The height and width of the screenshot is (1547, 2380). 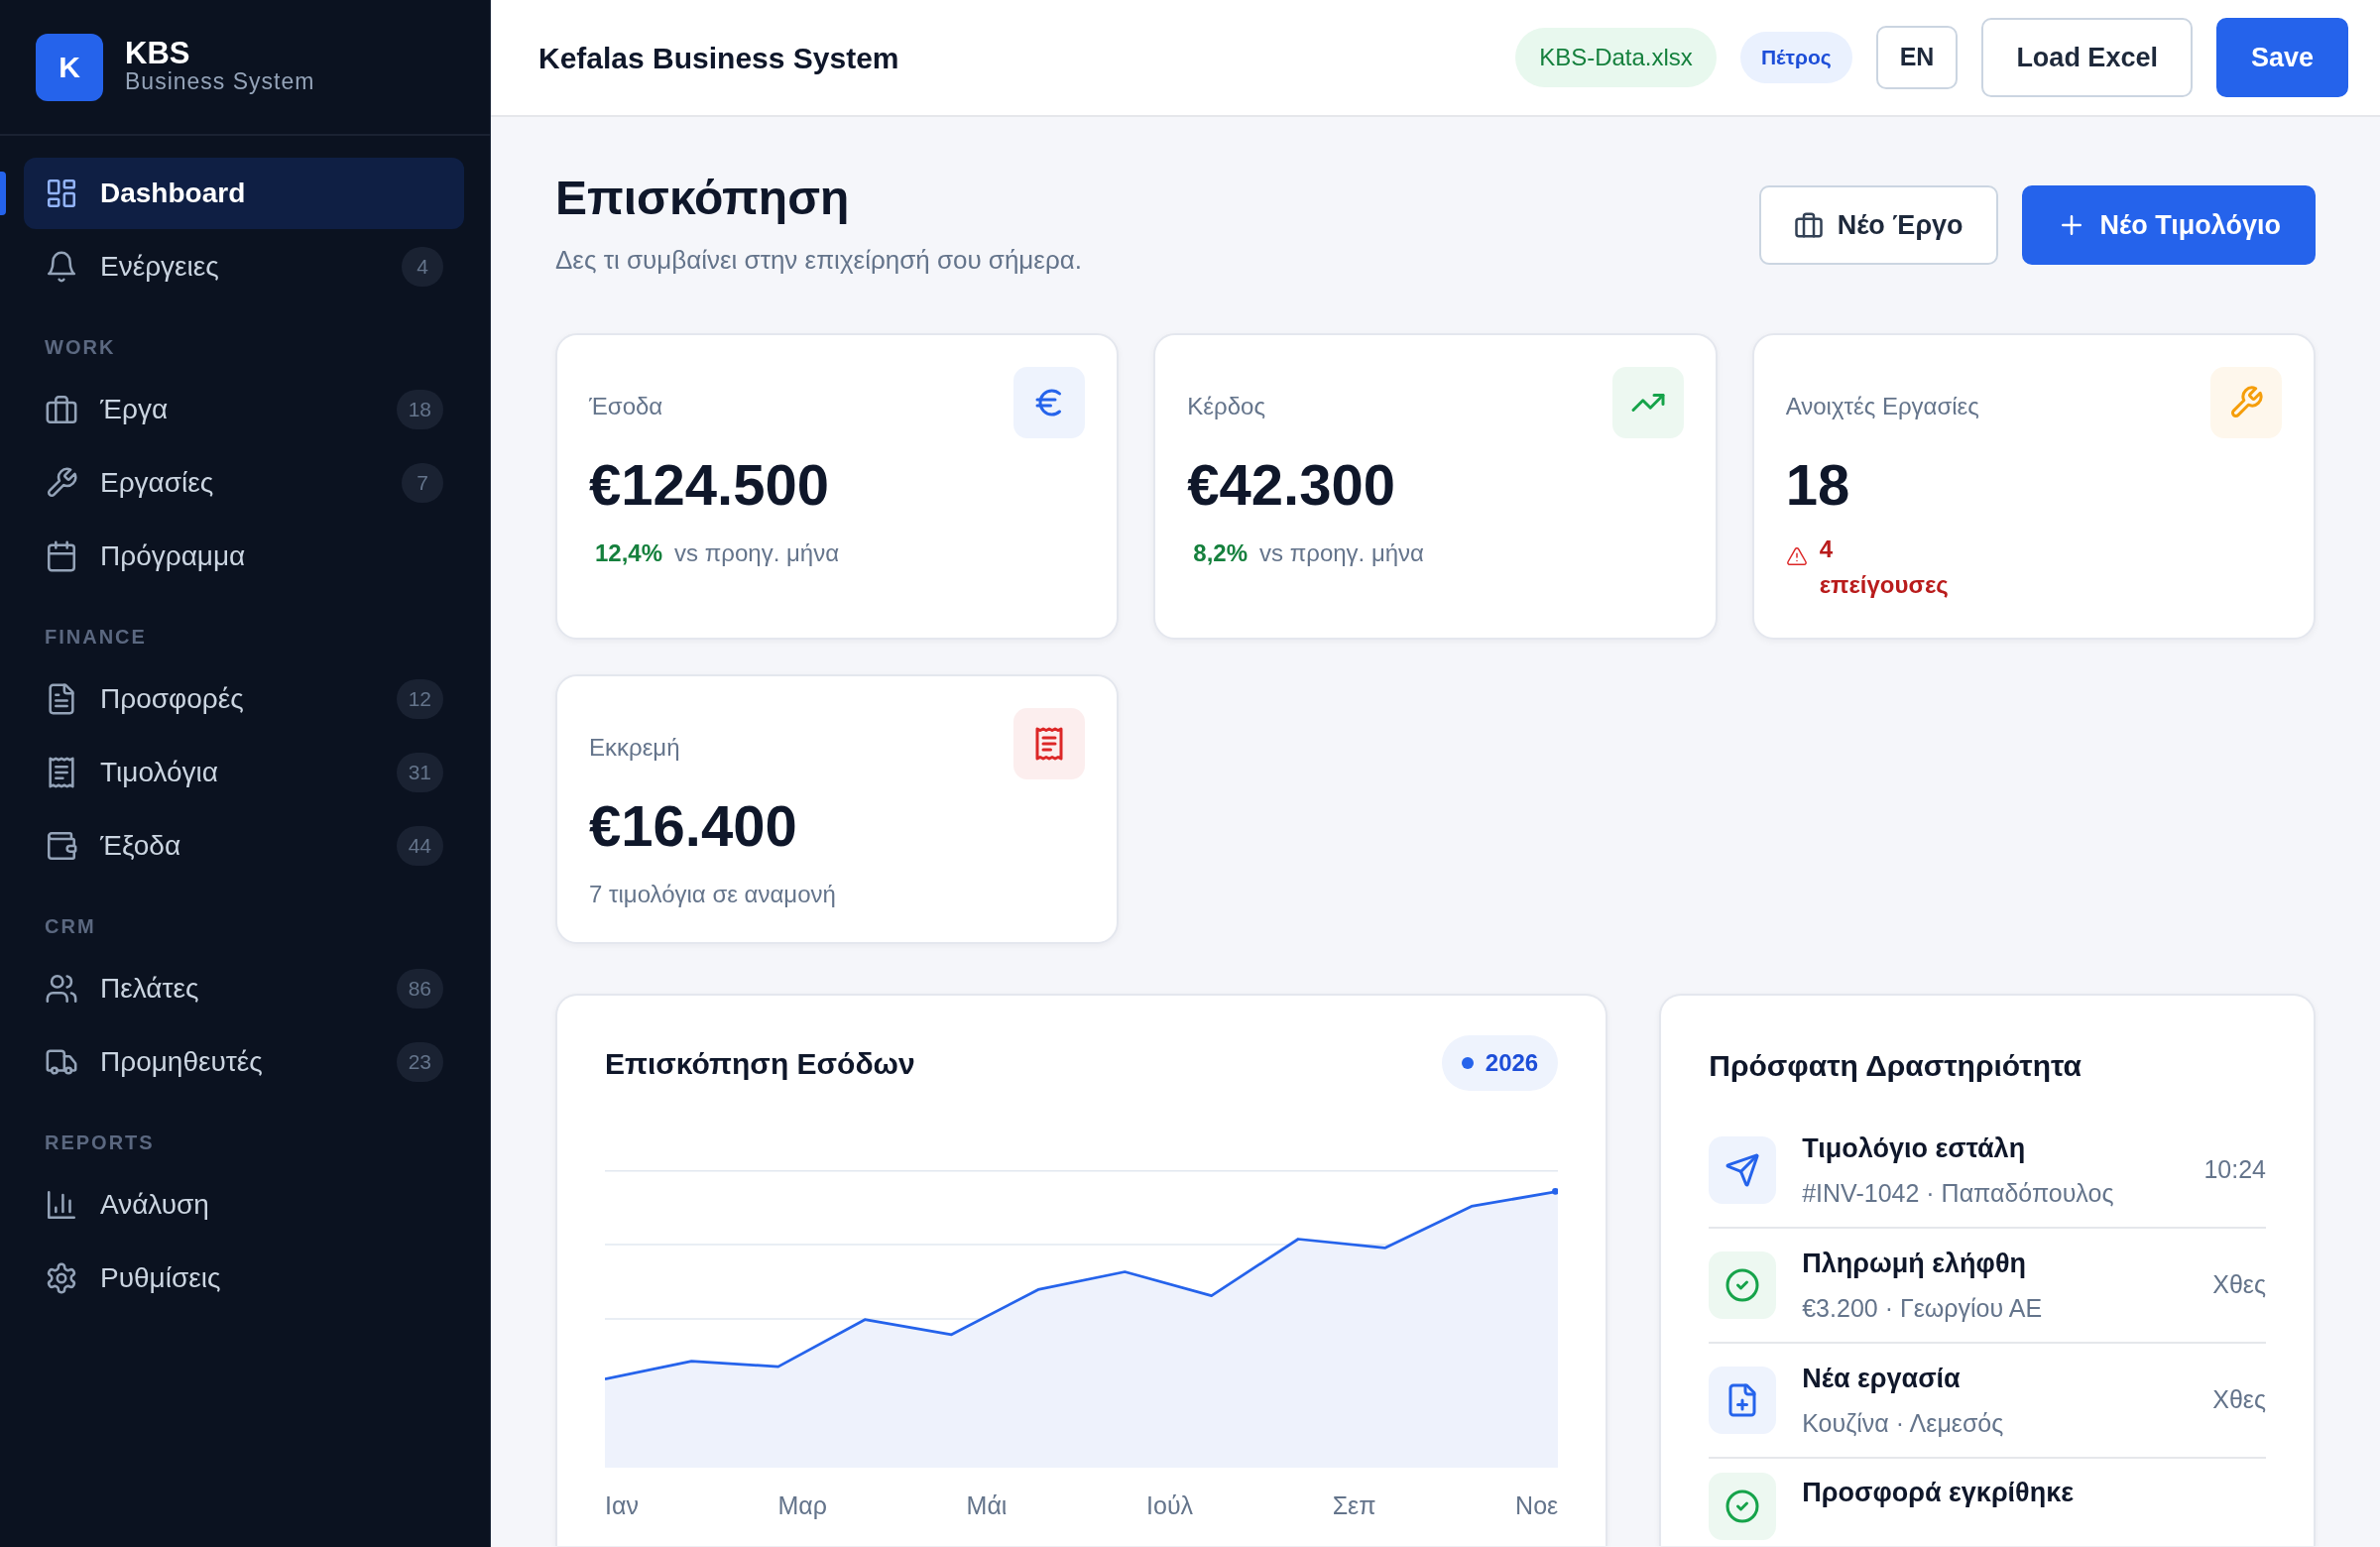 I want to click on stat-value: €42.300, so click(x=1291, y=485).